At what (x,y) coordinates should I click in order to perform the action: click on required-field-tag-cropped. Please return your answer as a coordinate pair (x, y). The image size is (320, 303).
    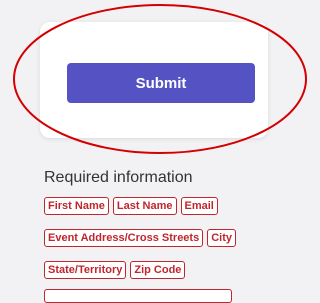
    Looking at the image, I should click on (138, 296).